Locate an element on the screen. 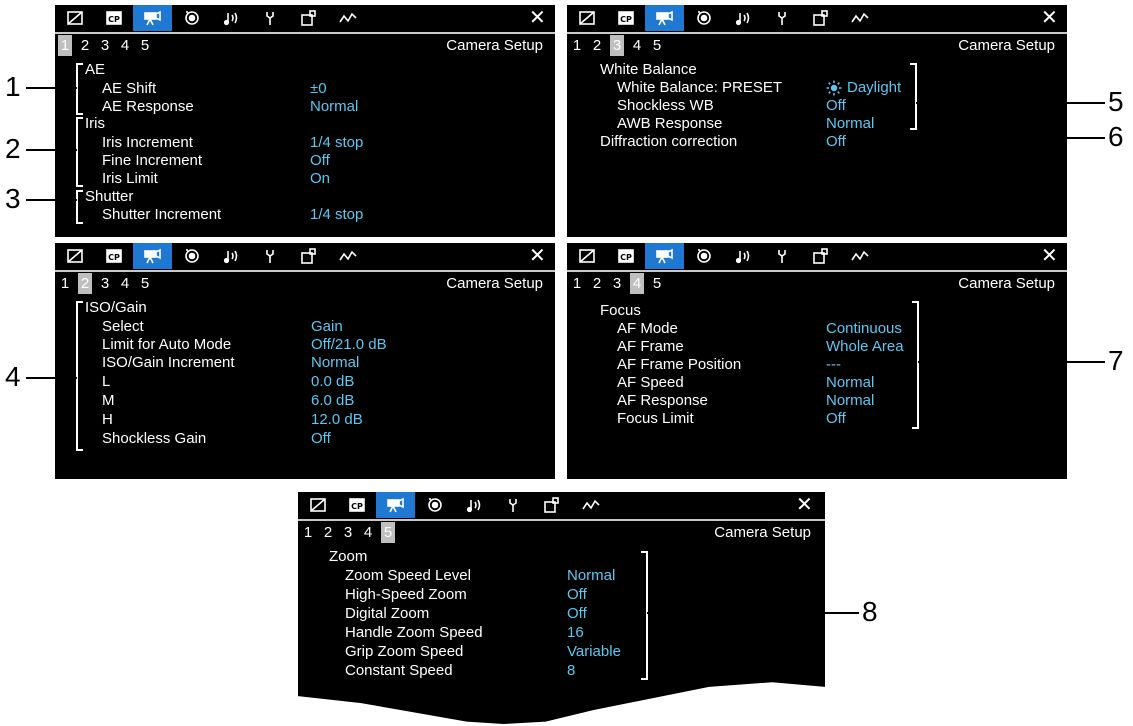  setting-label: Zoom Speed Level is located at coordinates (408, 575).